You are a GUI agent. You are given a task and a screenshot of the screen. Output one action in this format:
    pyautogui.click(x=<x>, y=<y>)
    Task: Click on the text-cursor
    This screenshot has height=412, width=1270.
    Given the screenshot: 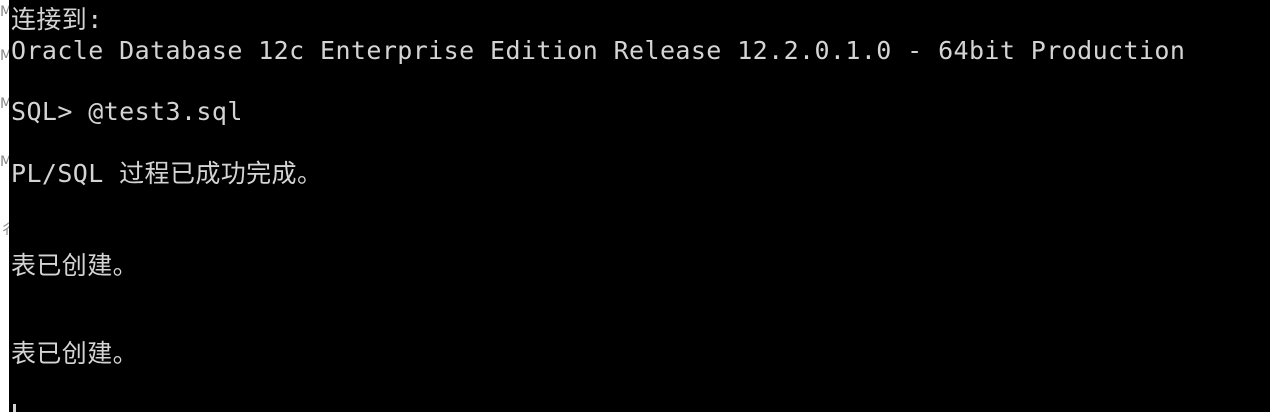 What is the action you would take?
    pyautogui.click(x=14, y=408)
    